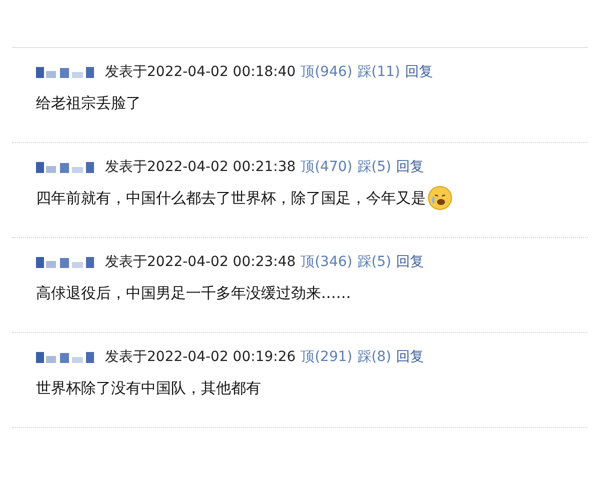  Describe the element at coordinates (148, 388) in the screenshot. I see `comment-text: 世界杯除了没有中国队，其他都有` at that location.